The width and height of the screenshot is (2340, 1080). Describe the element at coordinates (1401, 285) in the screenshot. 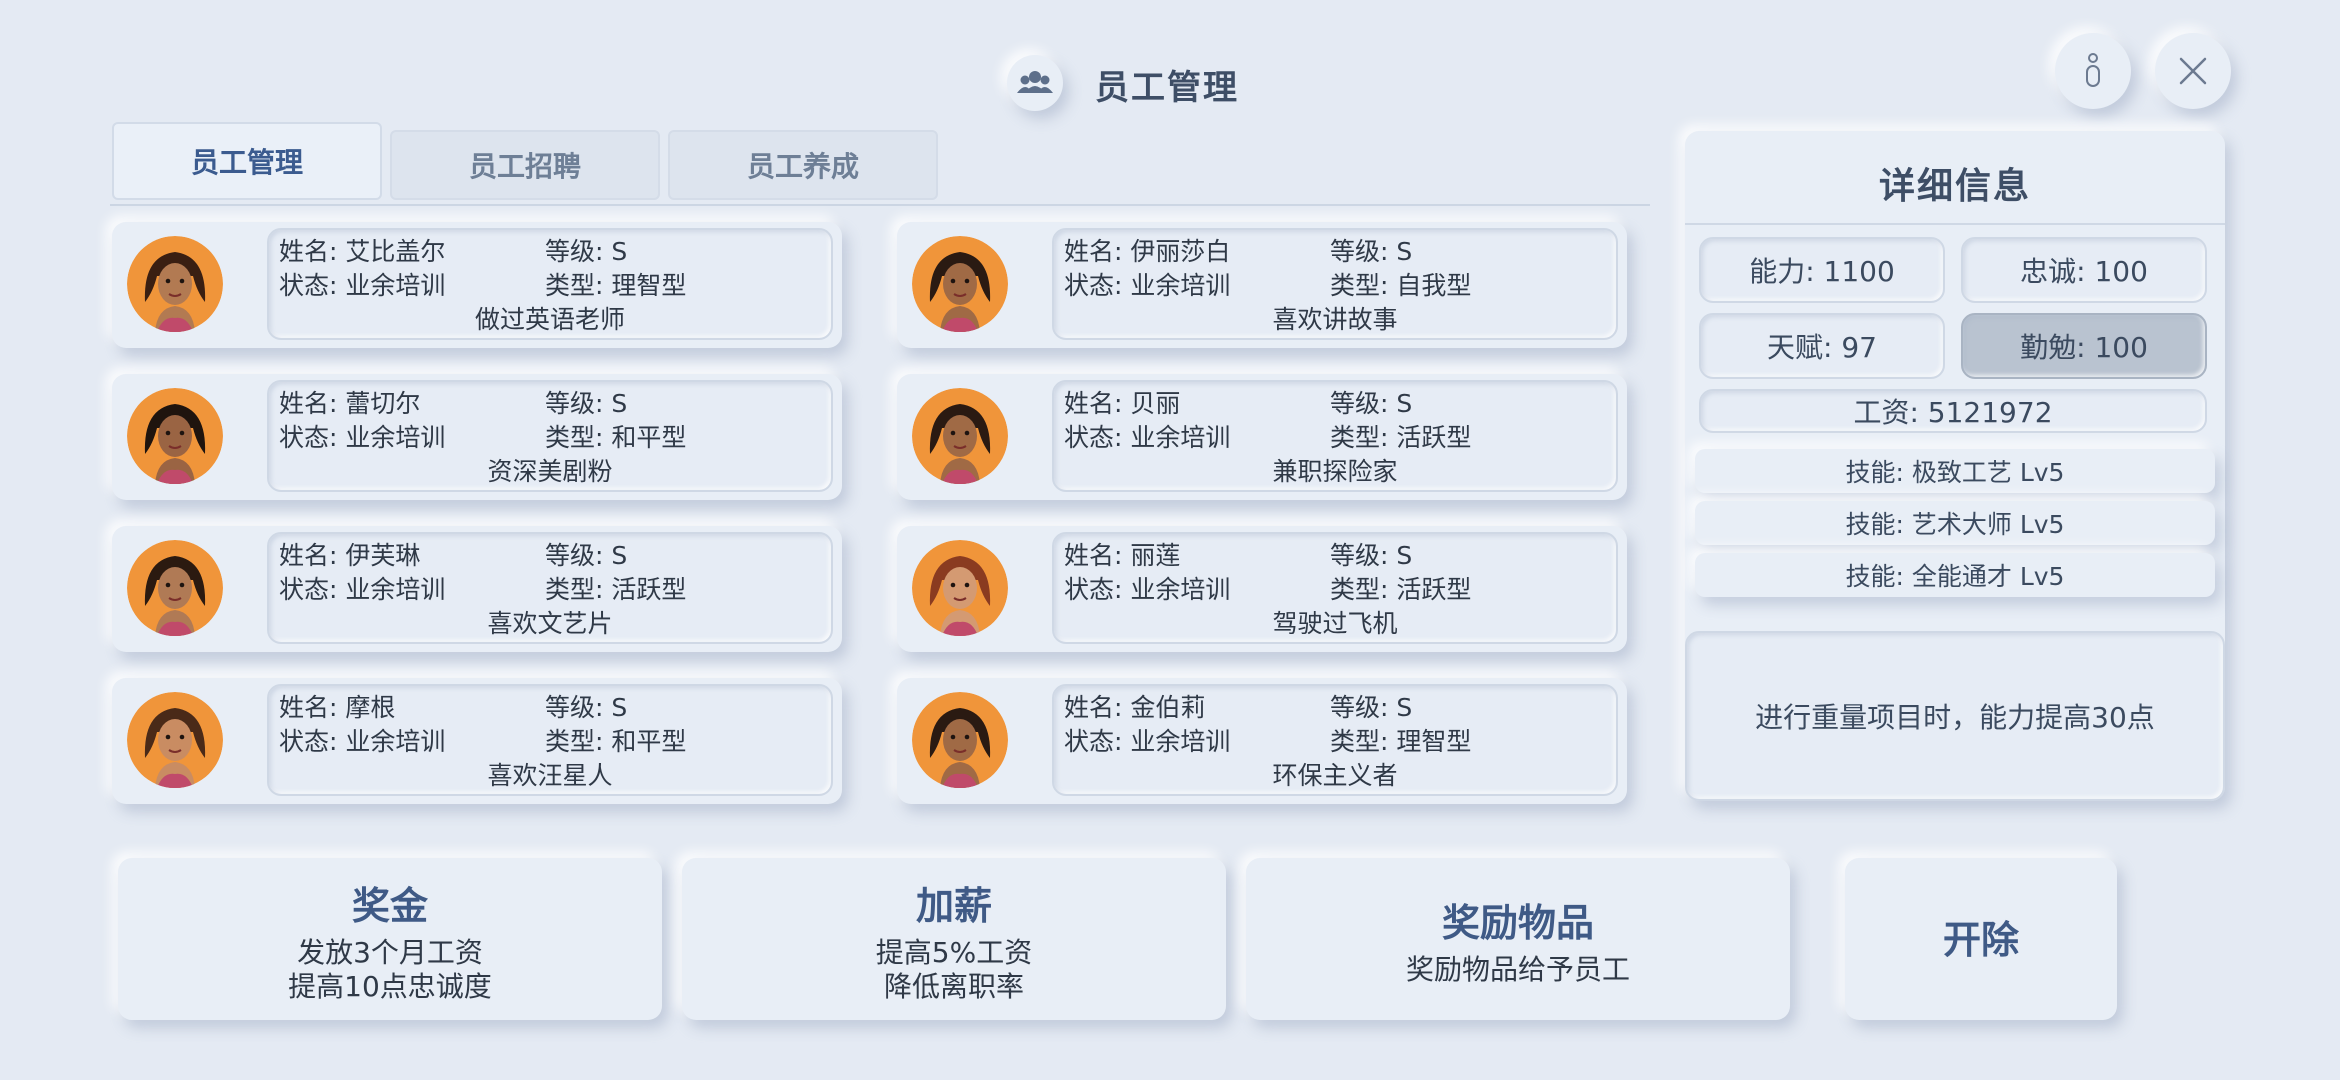

I see `employee-type: 类型: 自我型` at that location.